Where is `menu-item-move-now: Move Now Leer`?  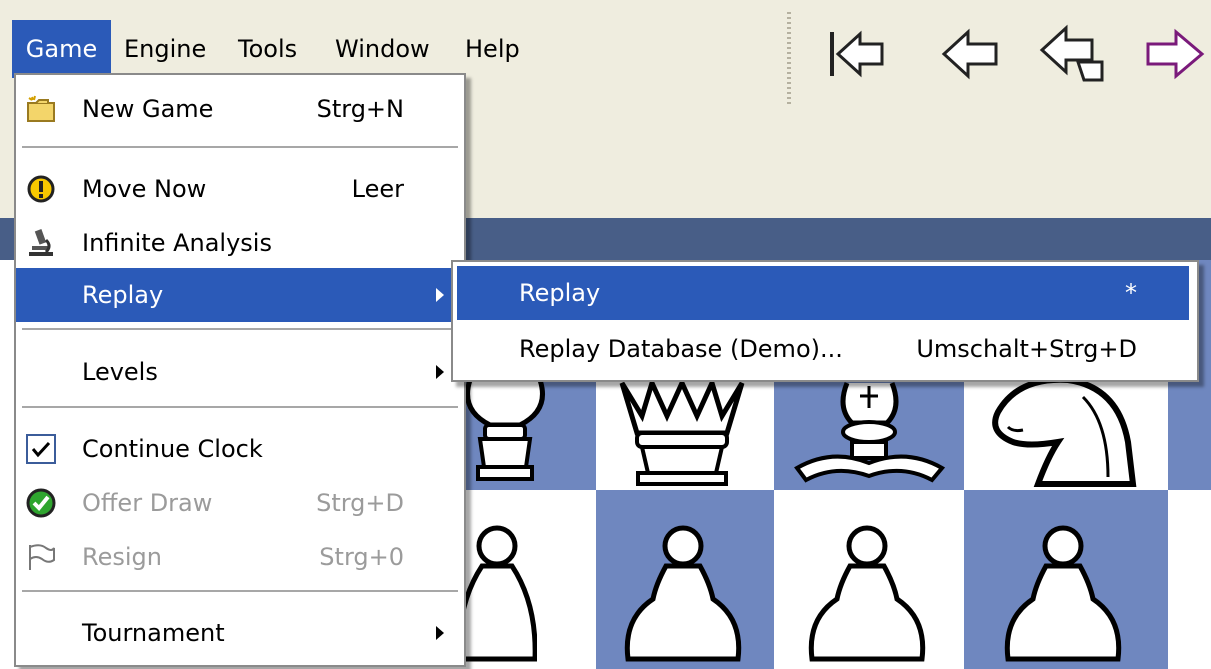
menu-item-move-now: Move Now Leer is located at coordinates (240, 189).